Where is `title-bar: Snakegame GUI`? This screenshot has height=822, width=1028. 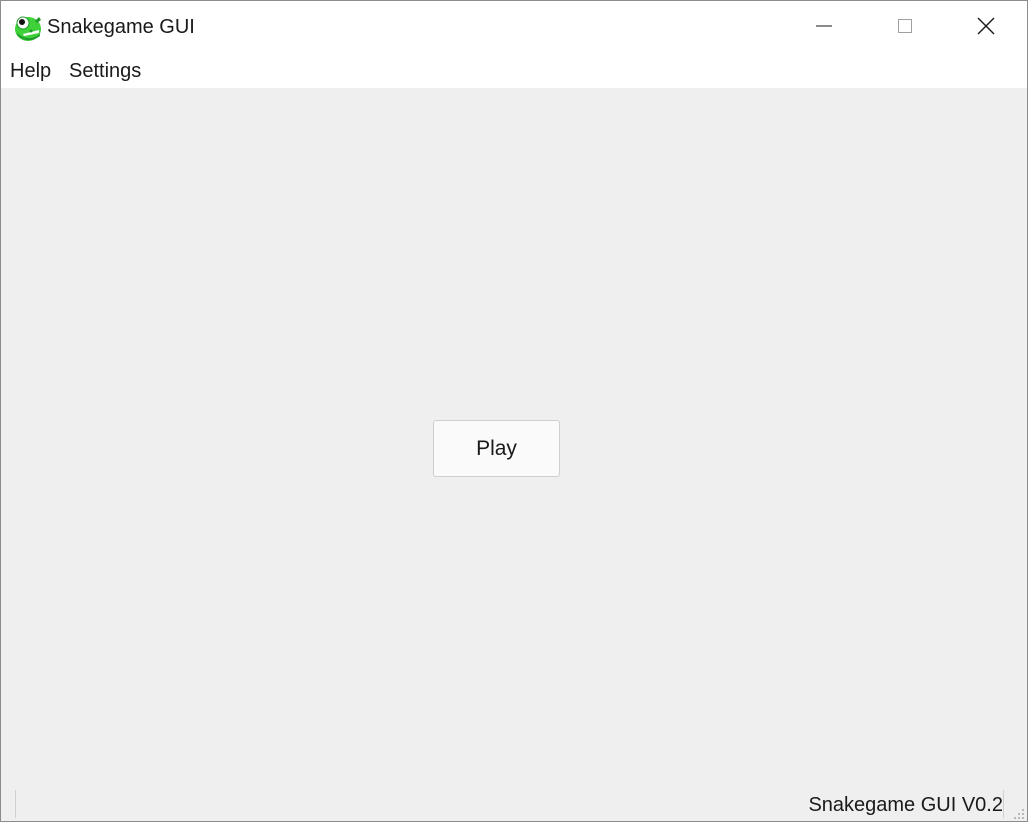
title-bar: Snakegame GUI is located at coordinates (514, 28).